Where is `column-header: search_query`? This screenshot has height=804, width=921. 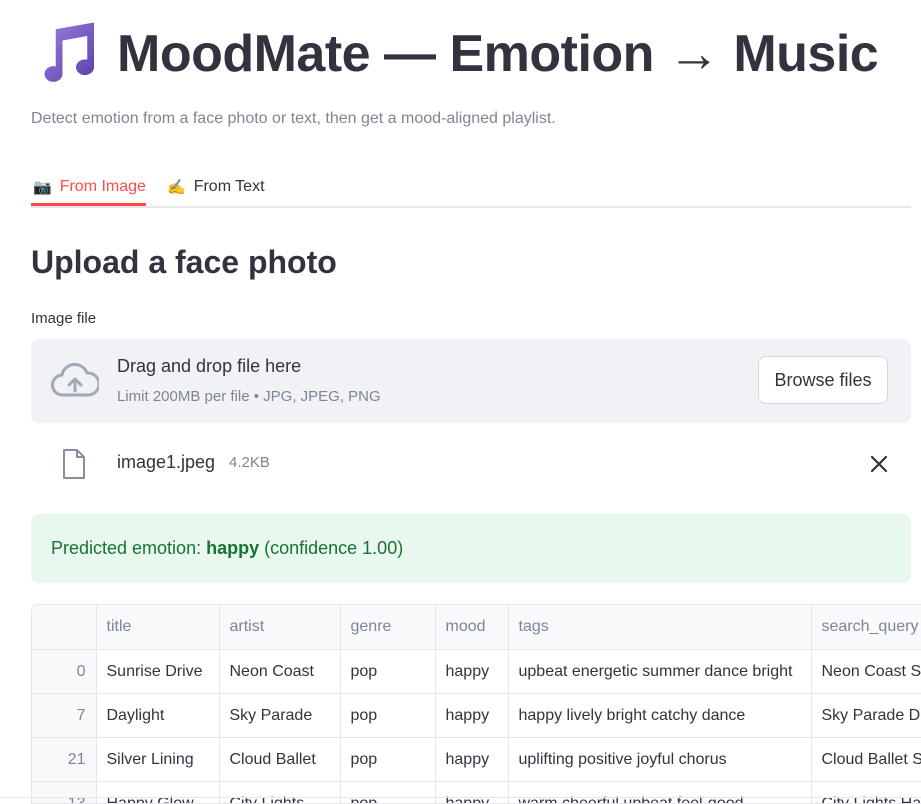 column-header: search_query is located at coordinates (866, 627).